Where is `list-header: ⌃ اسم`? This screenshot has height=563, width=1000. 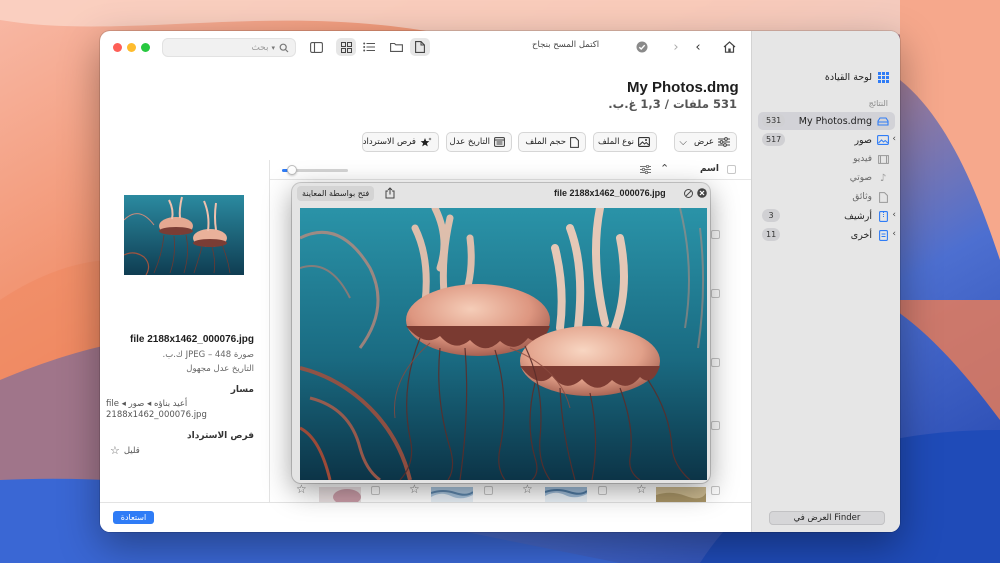 list-header: ⌃ اسم is located at coordinates (511, 170).